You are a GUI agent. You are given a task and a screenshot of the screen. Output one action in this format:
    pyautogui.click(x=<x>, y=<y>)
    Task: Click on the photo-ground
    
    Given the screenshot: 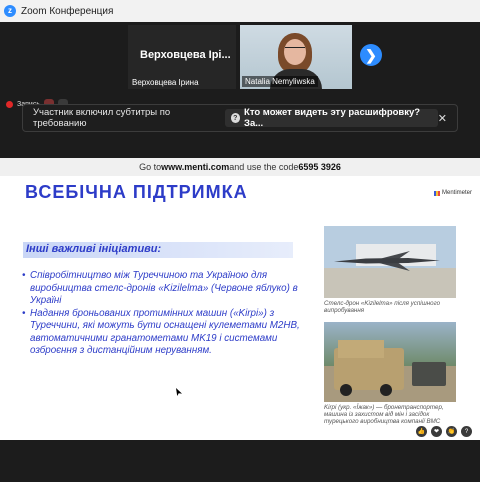 What is the action you would take?
    pyautogui.click(x=390, y=282)
    